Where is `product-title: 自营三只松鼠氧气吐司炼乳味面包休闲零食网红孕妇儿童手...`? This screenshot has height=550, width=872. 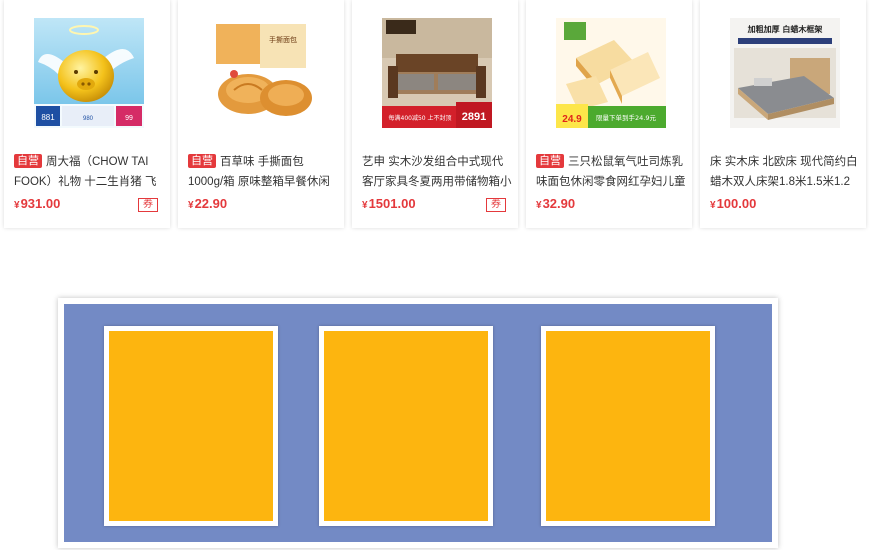 product-title: 自营三只松鼠氧气吐司炼乳味面包休闲零食网红孕妇儿童手... is located at coordinates (611, 172).